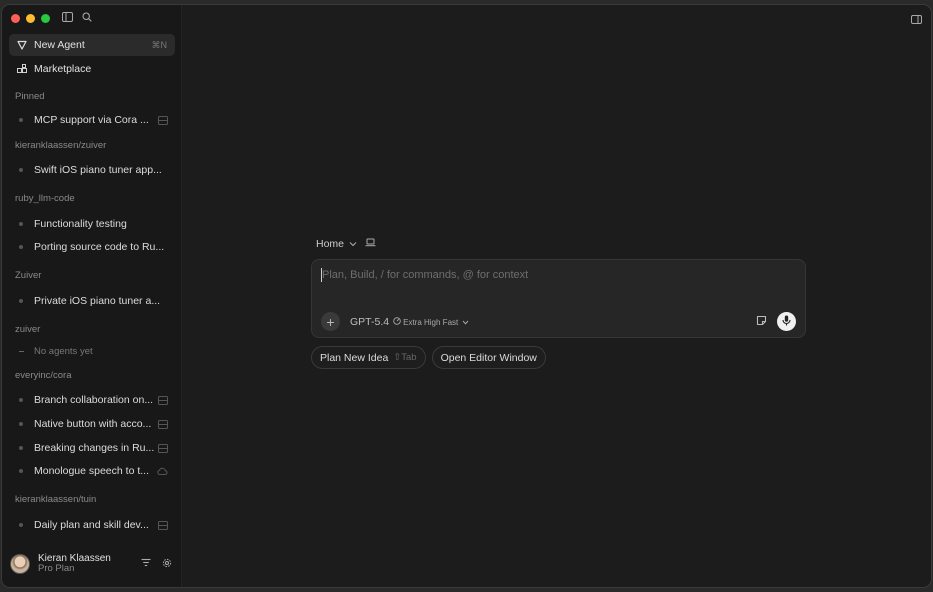 The width and height of the screenshot is (933, 592). I want to click on marketplace-label: Marketplace, so click(63, 69).